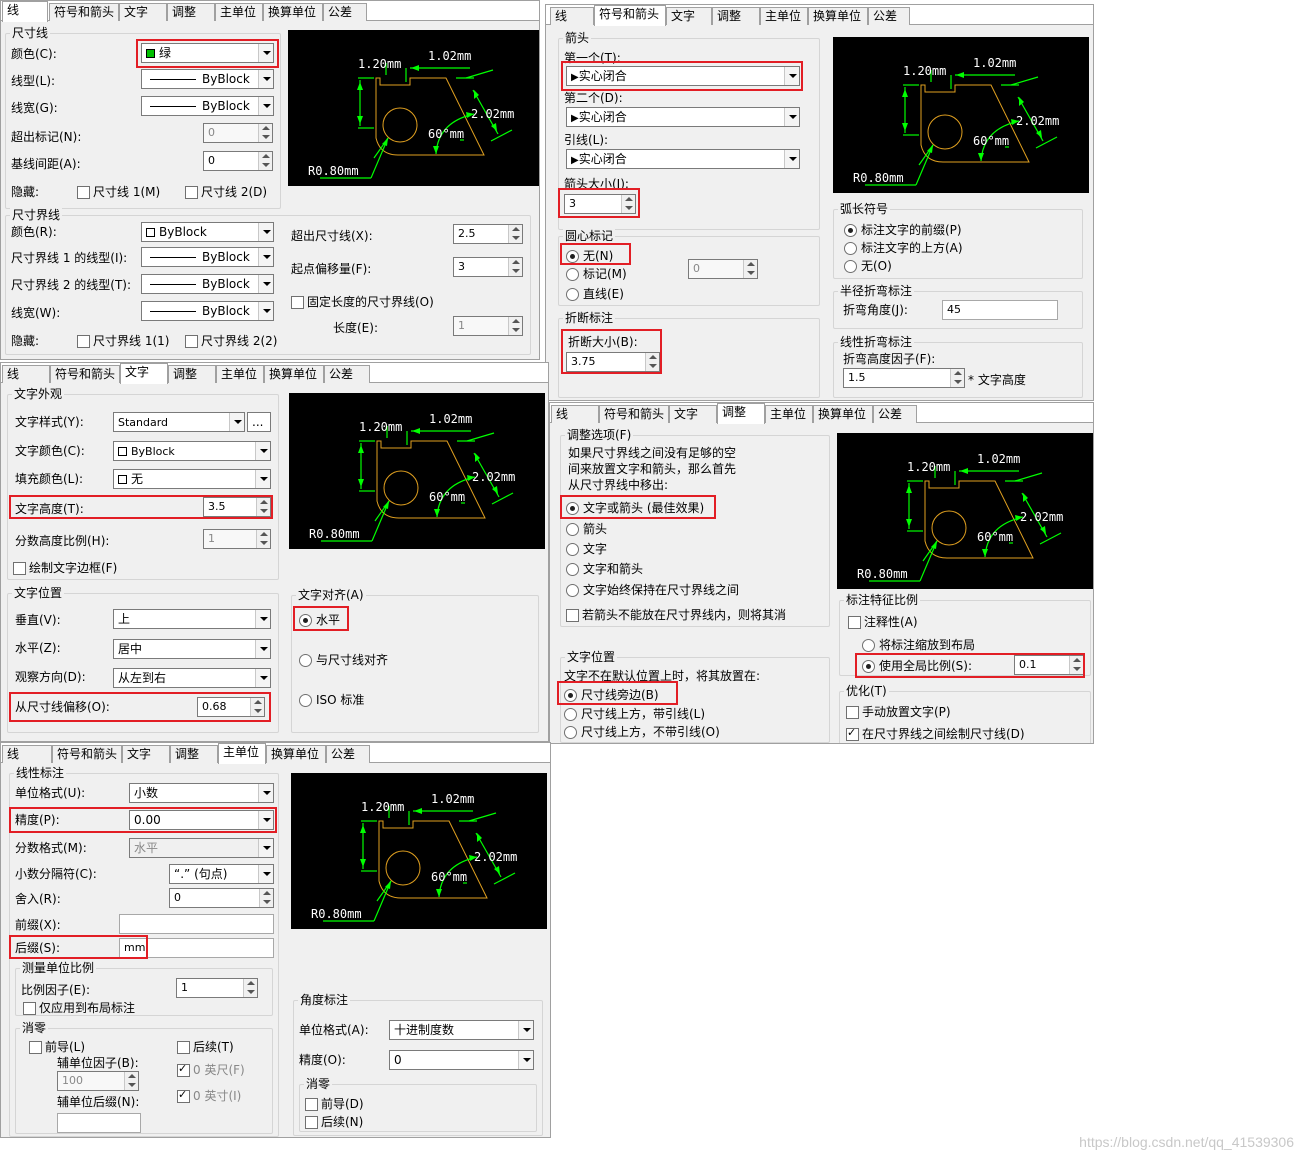 This screenshot has width=1304, height=1156. Describe the element at coordinates (217, 988) in the screenshot. I see `scale-factor-spinner: 1` at that location.